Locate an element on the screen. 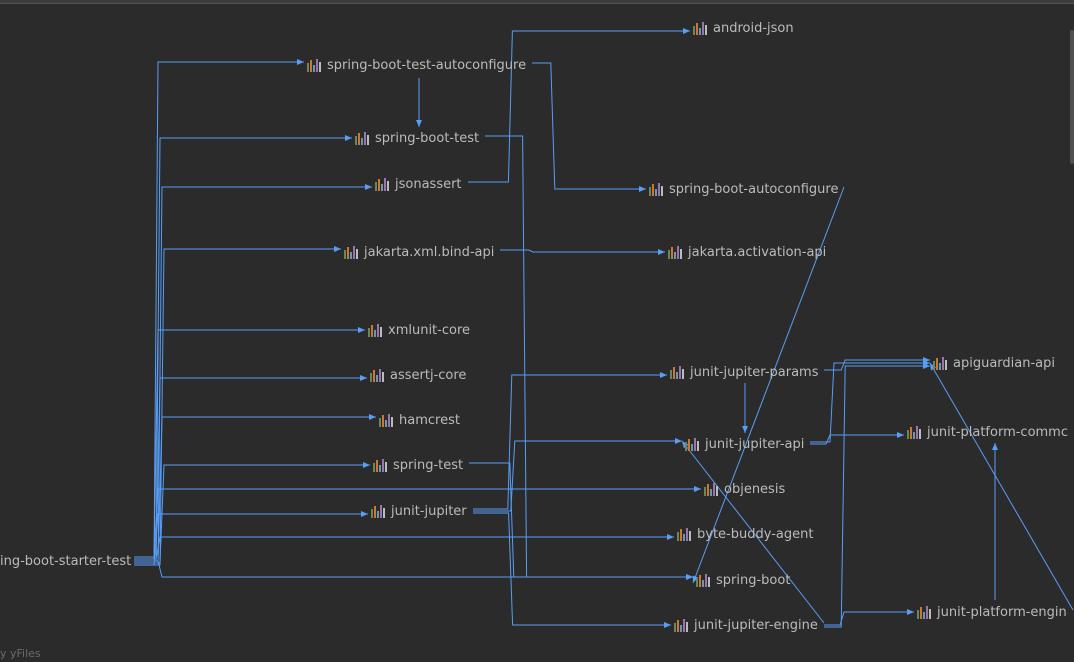 The image size is (1074, 662). edge-starter-test-to-jsonassert is located at coordinates (253, 374).